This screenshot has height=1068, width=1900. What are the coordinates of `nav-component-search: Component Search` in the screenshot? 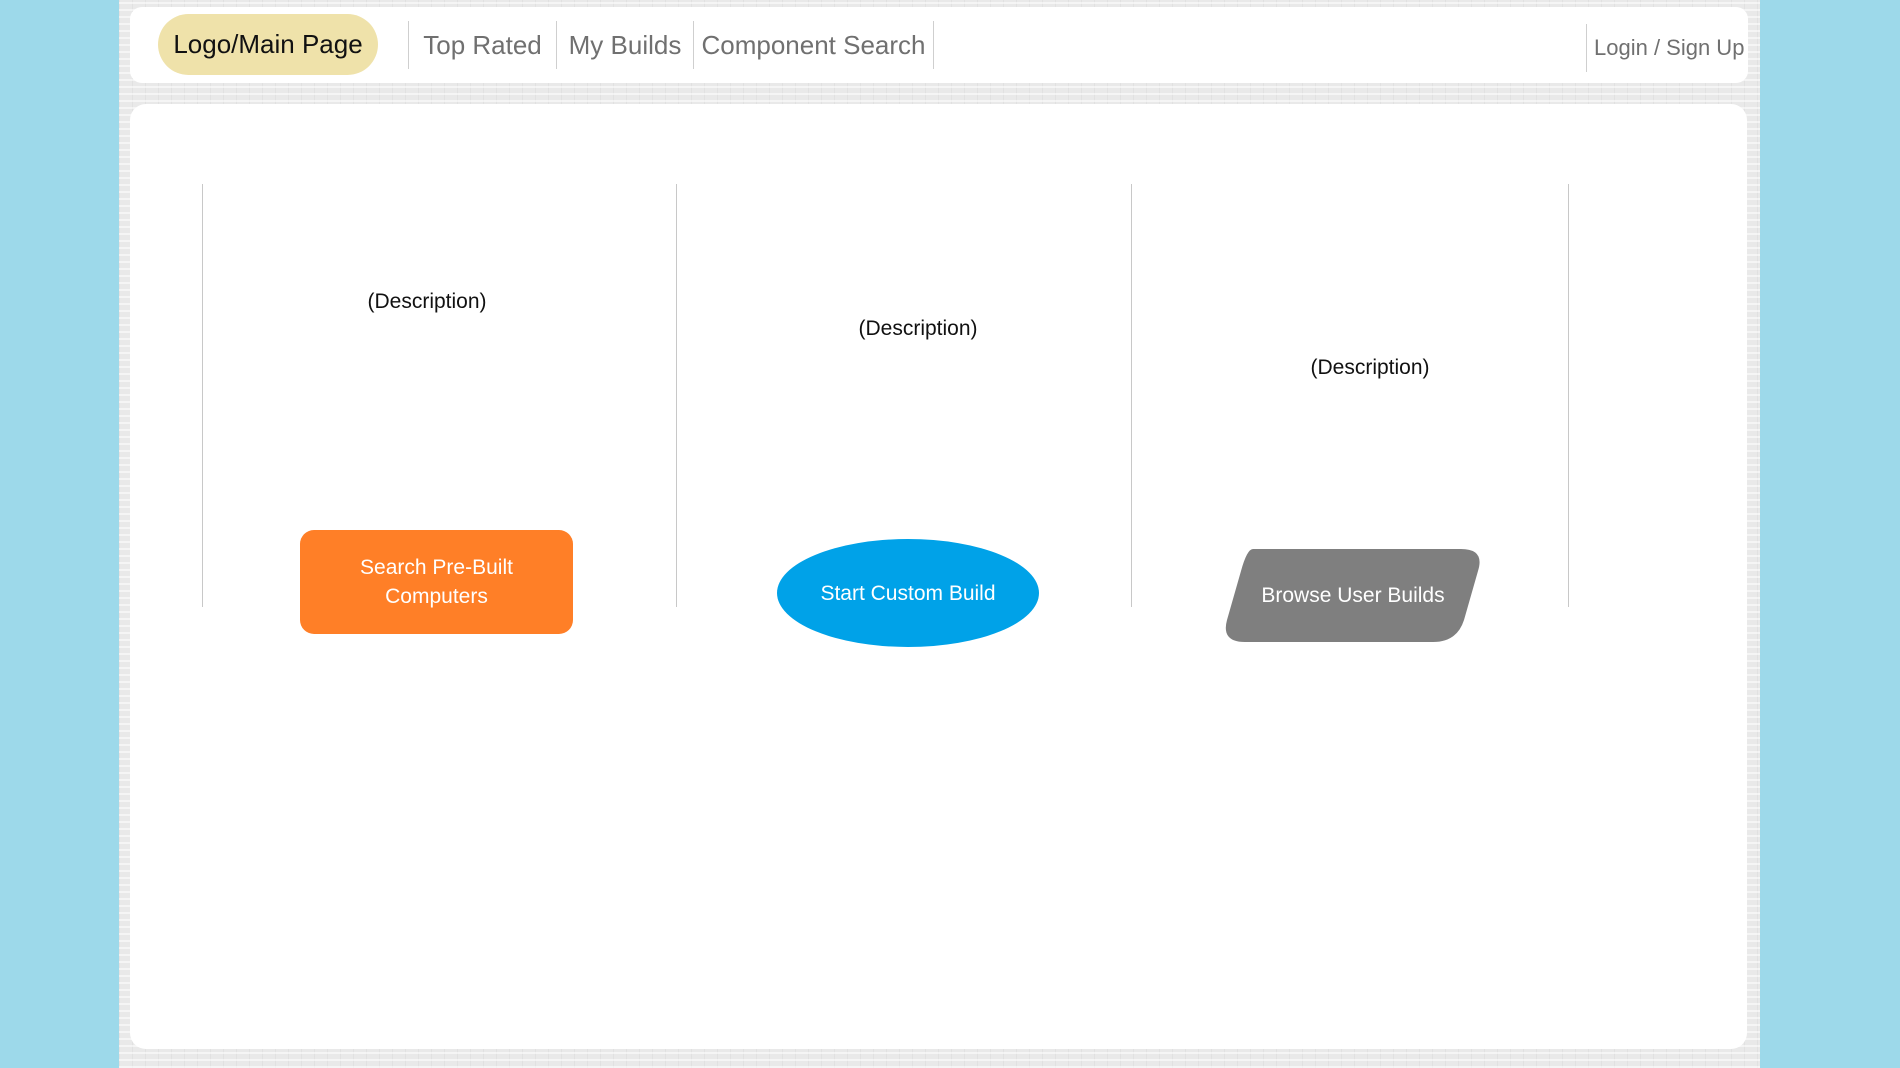 It's located at (813, 45).